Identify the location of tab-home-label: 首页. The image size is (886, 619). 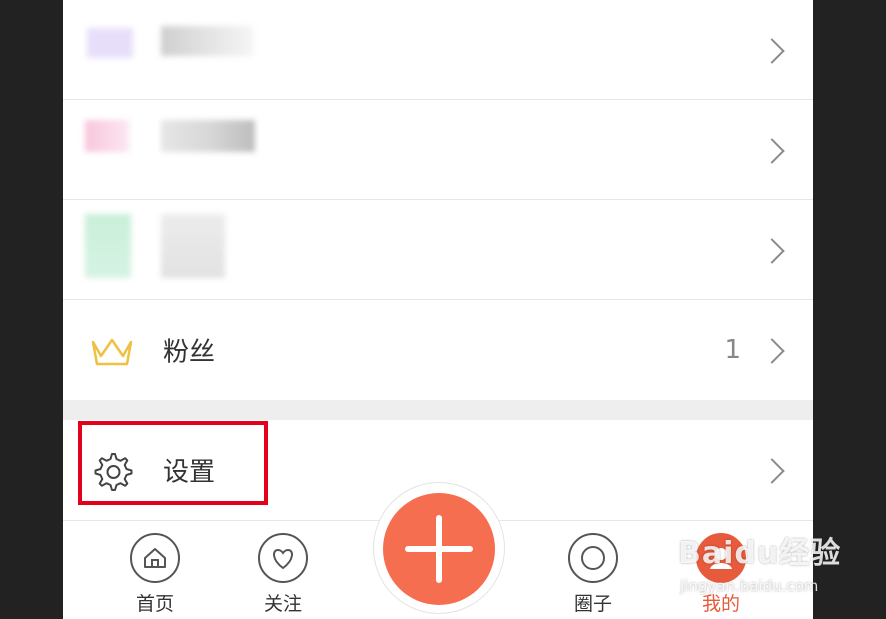
(154, 604).